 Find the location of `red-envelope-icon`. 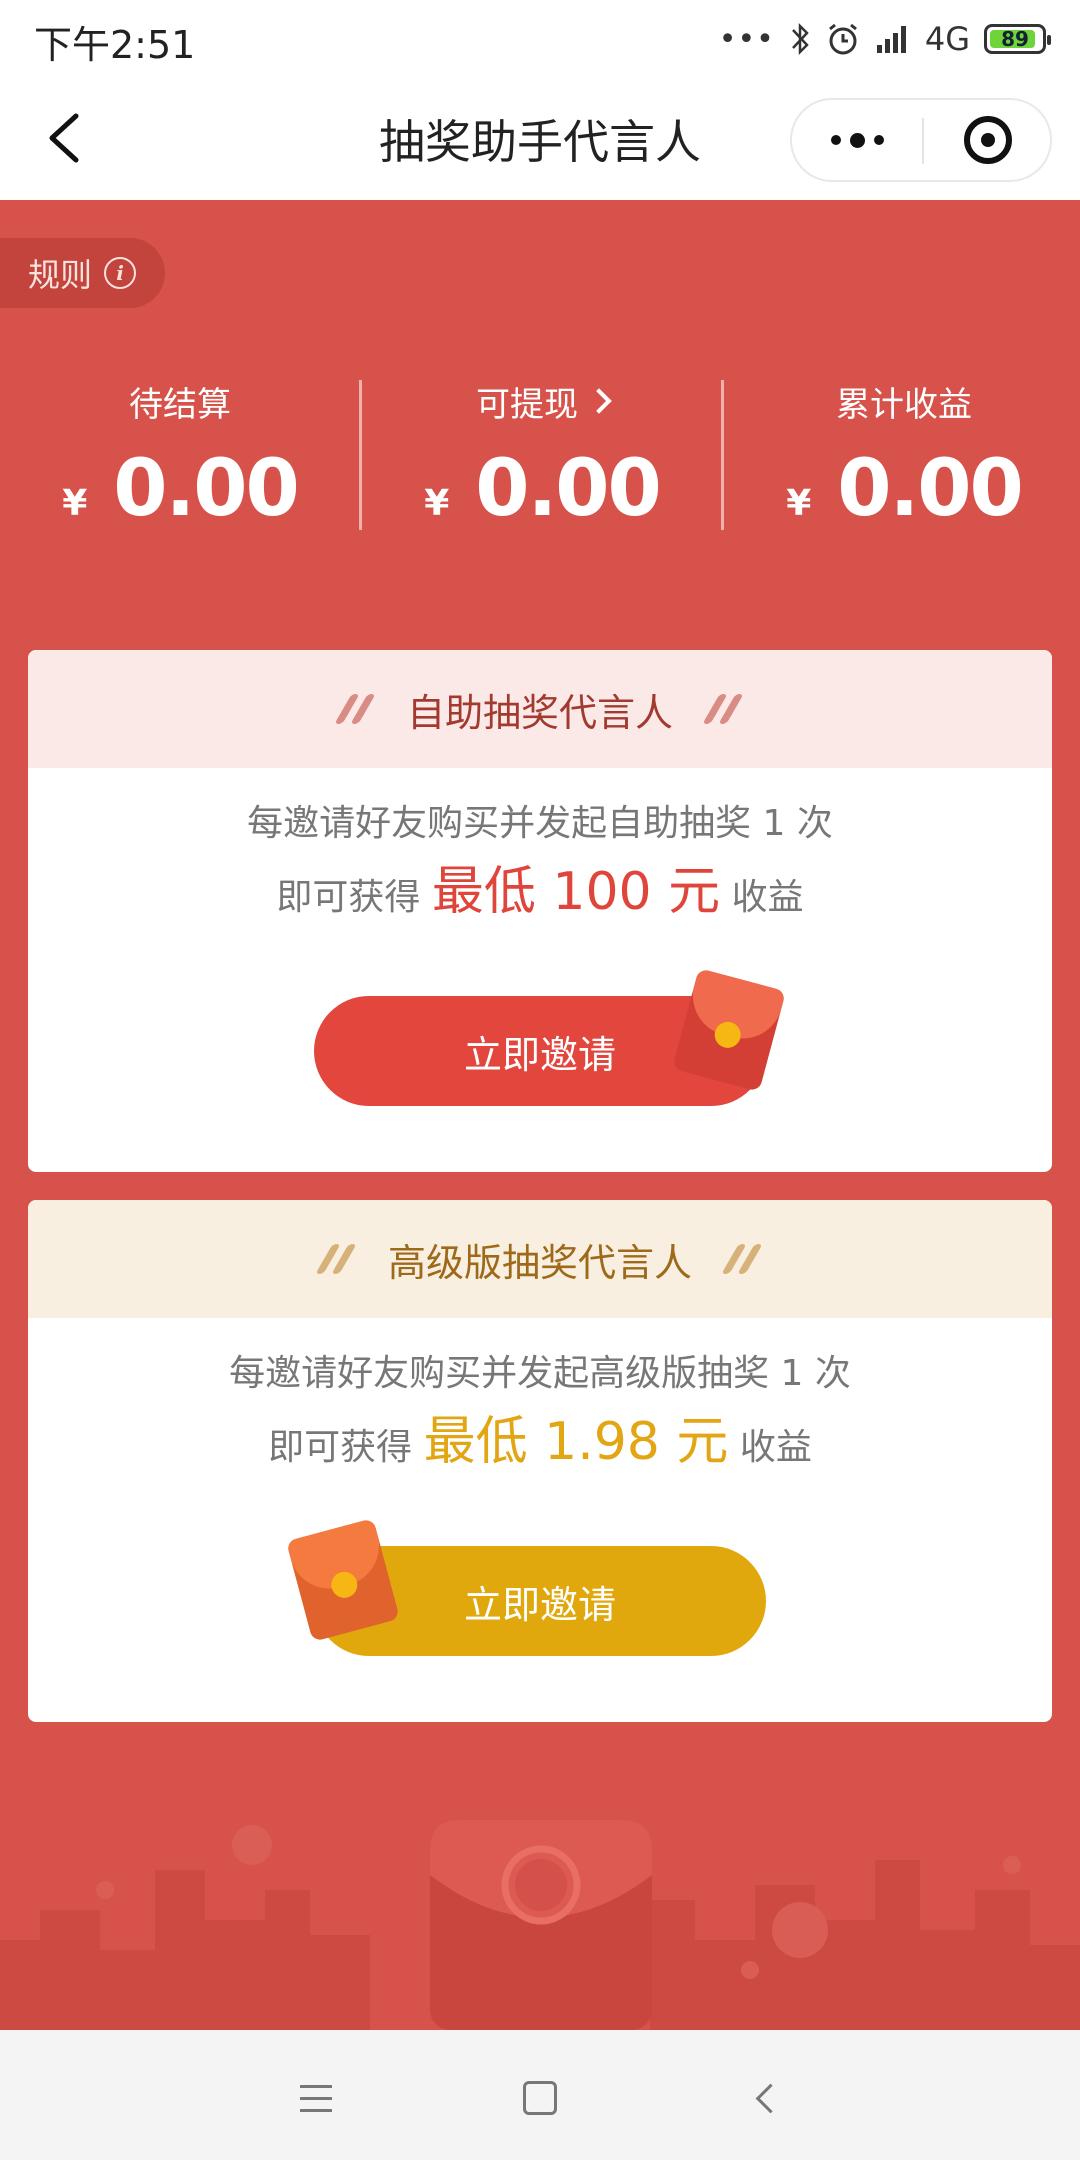

red-envelope-icon is located at coordinates (729, 1030).